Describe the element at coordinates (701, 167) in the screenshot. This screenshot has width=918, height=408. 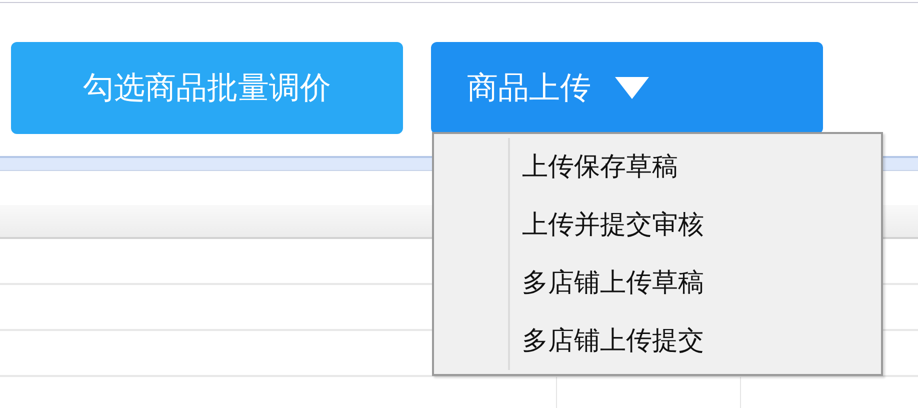
I see `menu-item: 上传保存草稿` at that location.